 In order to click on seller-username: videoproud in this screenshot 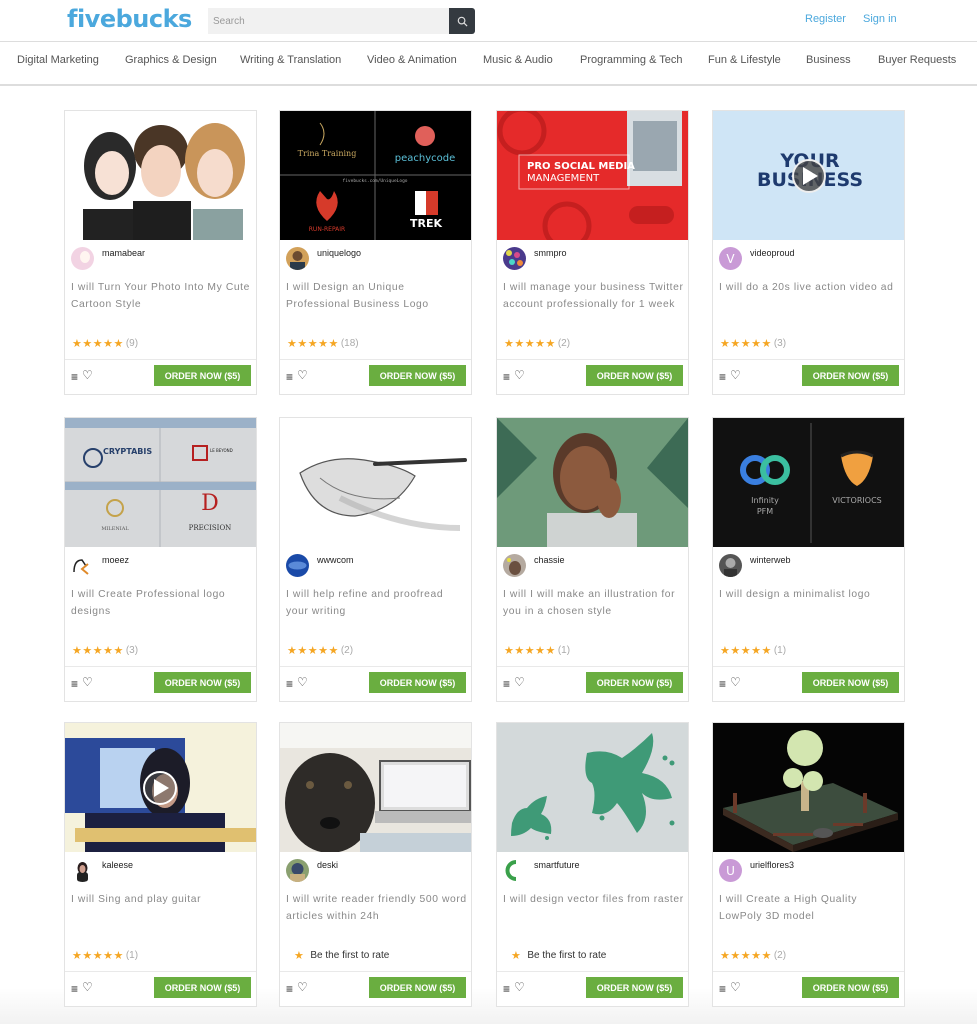, I will do `click(772, 253)`.